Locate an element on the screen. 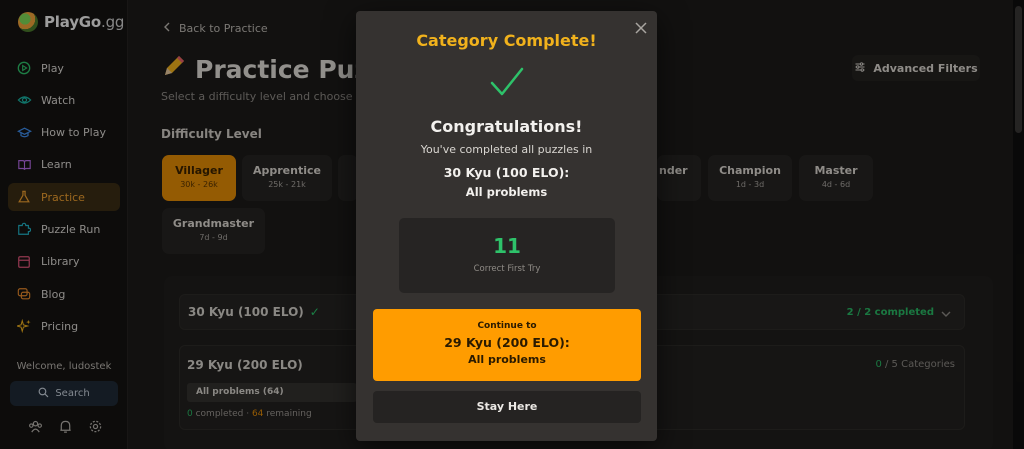 This screenshot has height=449, width=1024. completed-category: All problems is located at coordinates (506, 192).